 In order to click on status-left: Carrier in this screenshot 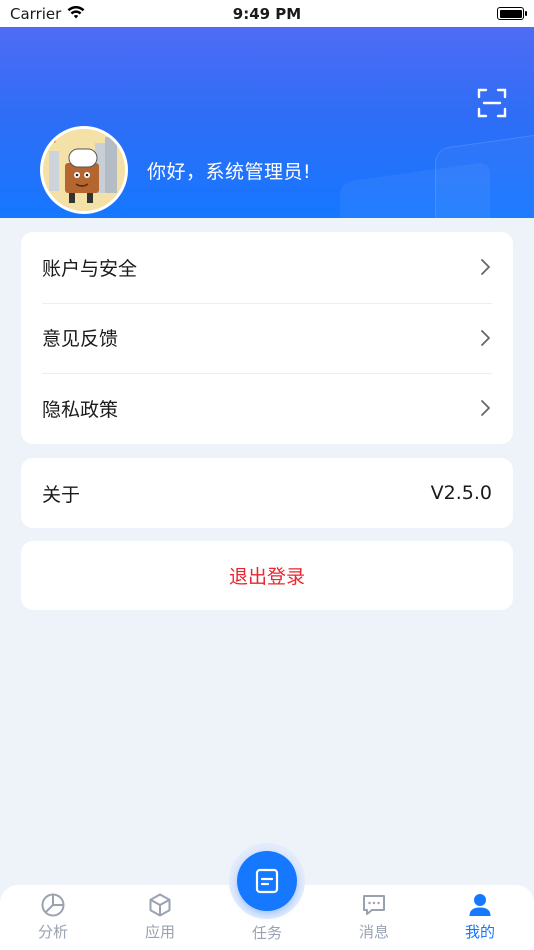, I will do `click(47, 14)`.